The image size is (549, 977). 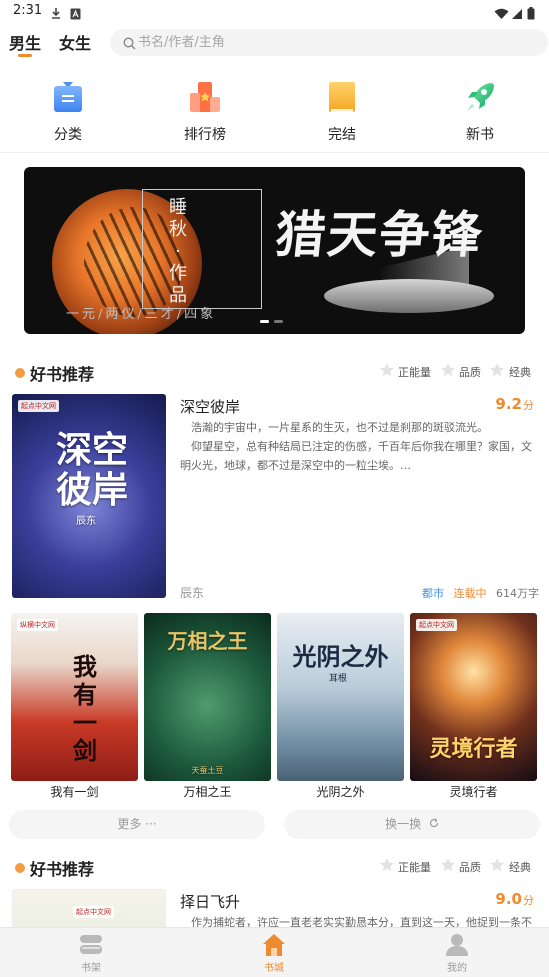 What do you see at coordinates (207, 641) in the screenshot?
I see `cover-title-art: 万相之王` at bounding box center [207, 641].